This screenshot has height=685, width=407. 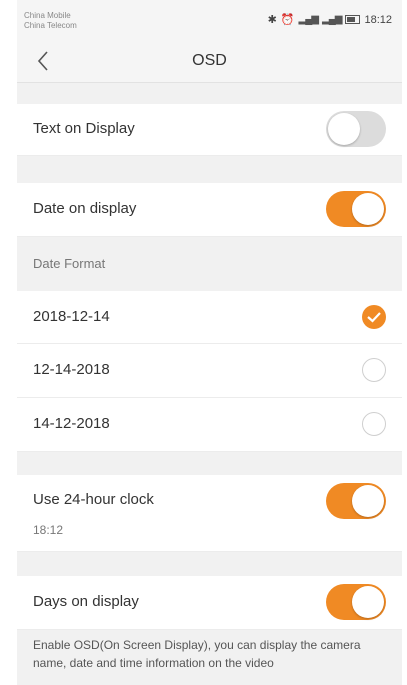 What do you see at coordinates (353, 19) in the screenshot?
I see `battery-icon` at bounding box center [353, 19].